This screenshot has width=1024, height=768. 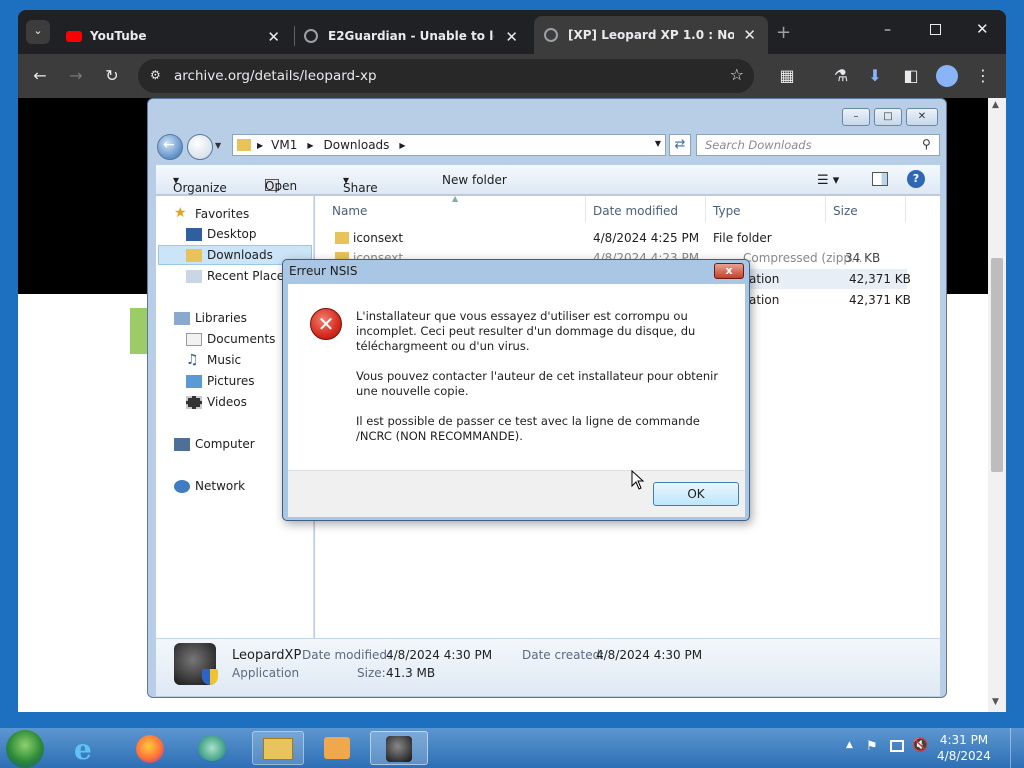 What do you see at coordinates (231, 381) in the screenshot?
I see `nav-label: Pictures` at bounding box center [231, 381].